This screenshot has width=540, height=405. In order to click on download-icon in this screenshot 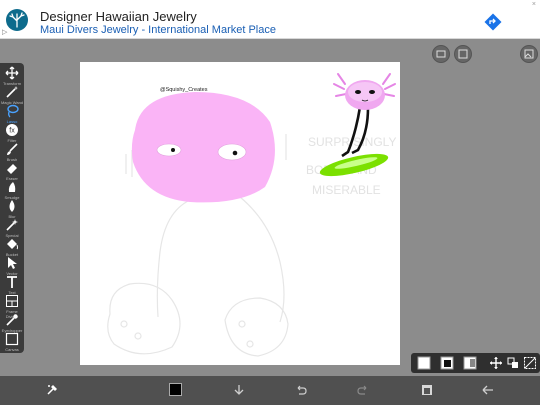, I will do `click(239, 390)`.